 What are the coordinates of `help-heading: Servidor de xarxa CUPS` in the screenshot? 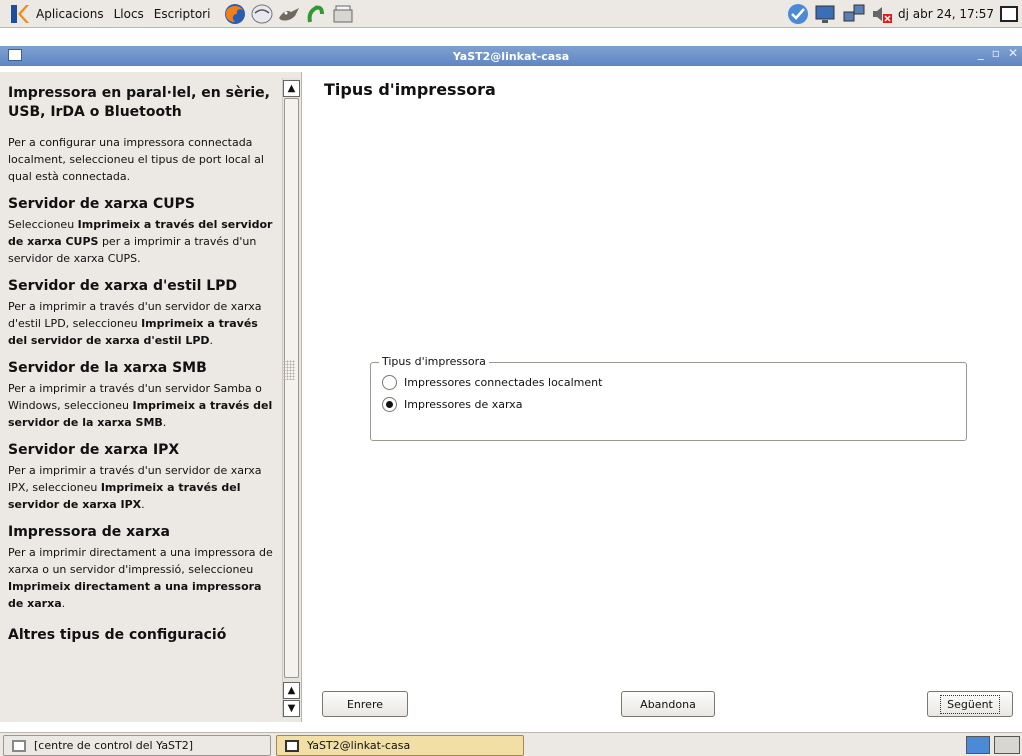 It's located at (101, 204).